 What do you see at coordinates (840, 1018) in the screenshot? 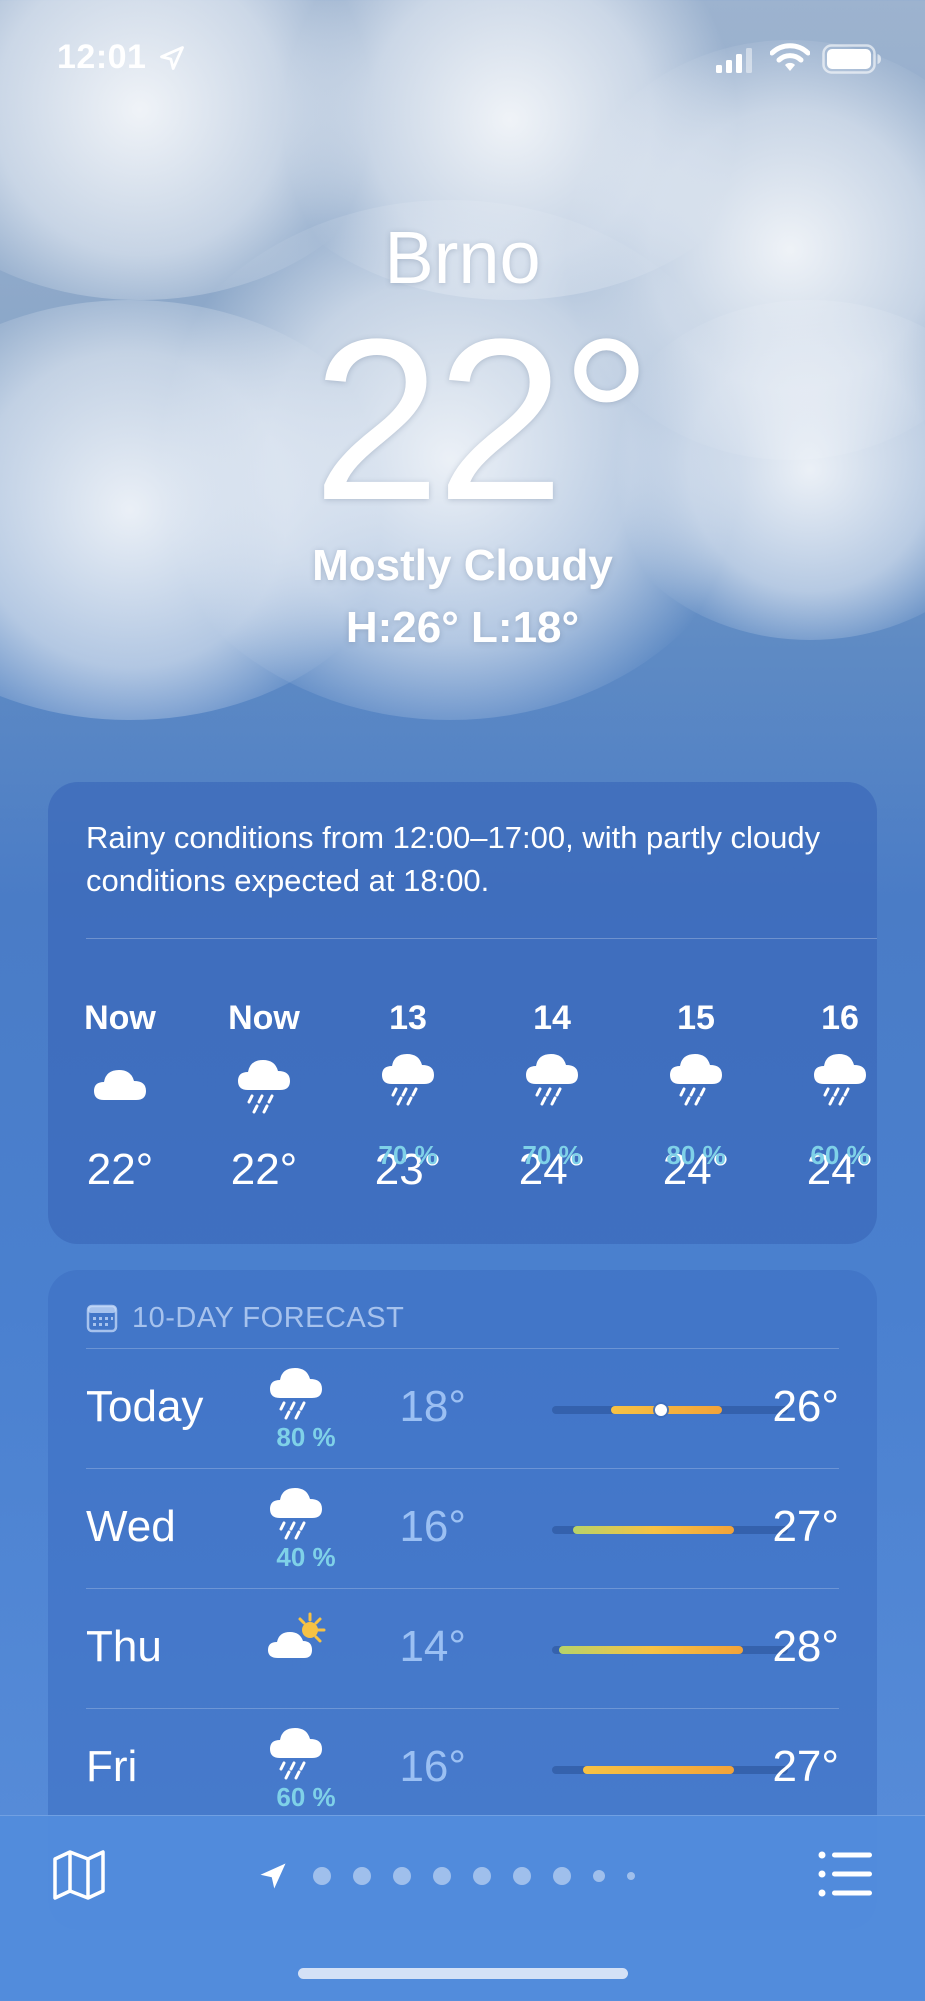
I see `hour-label: 16` at bounding box center [840, 1018].